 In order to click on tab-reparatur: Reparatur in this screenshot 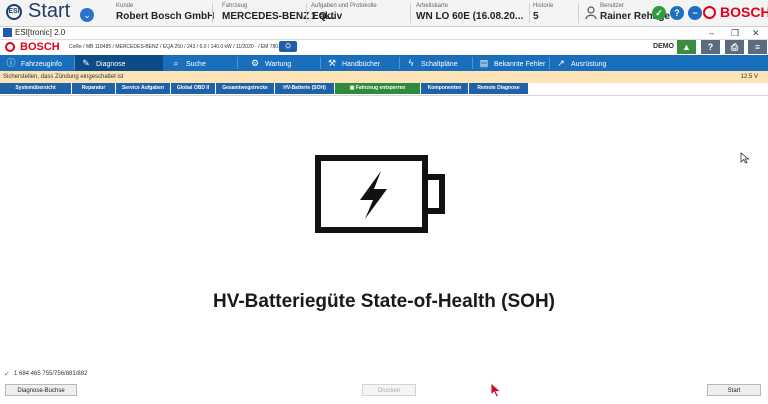, I will do `click(93, 88)`.